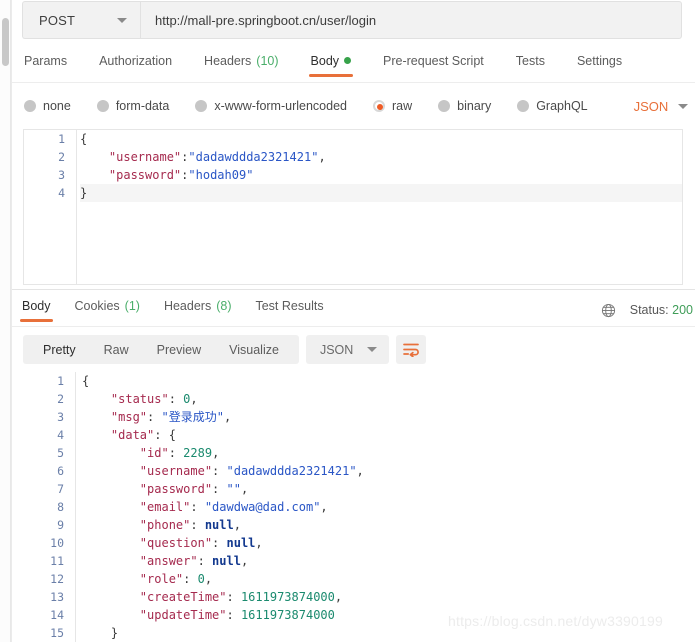 Image resolution: width=695 pixels, height=642 pixels. What do you see at coordinates (183, 615) in the screenshot?
I see `code-token: "updateTime"` at bounding box center [183, 615].